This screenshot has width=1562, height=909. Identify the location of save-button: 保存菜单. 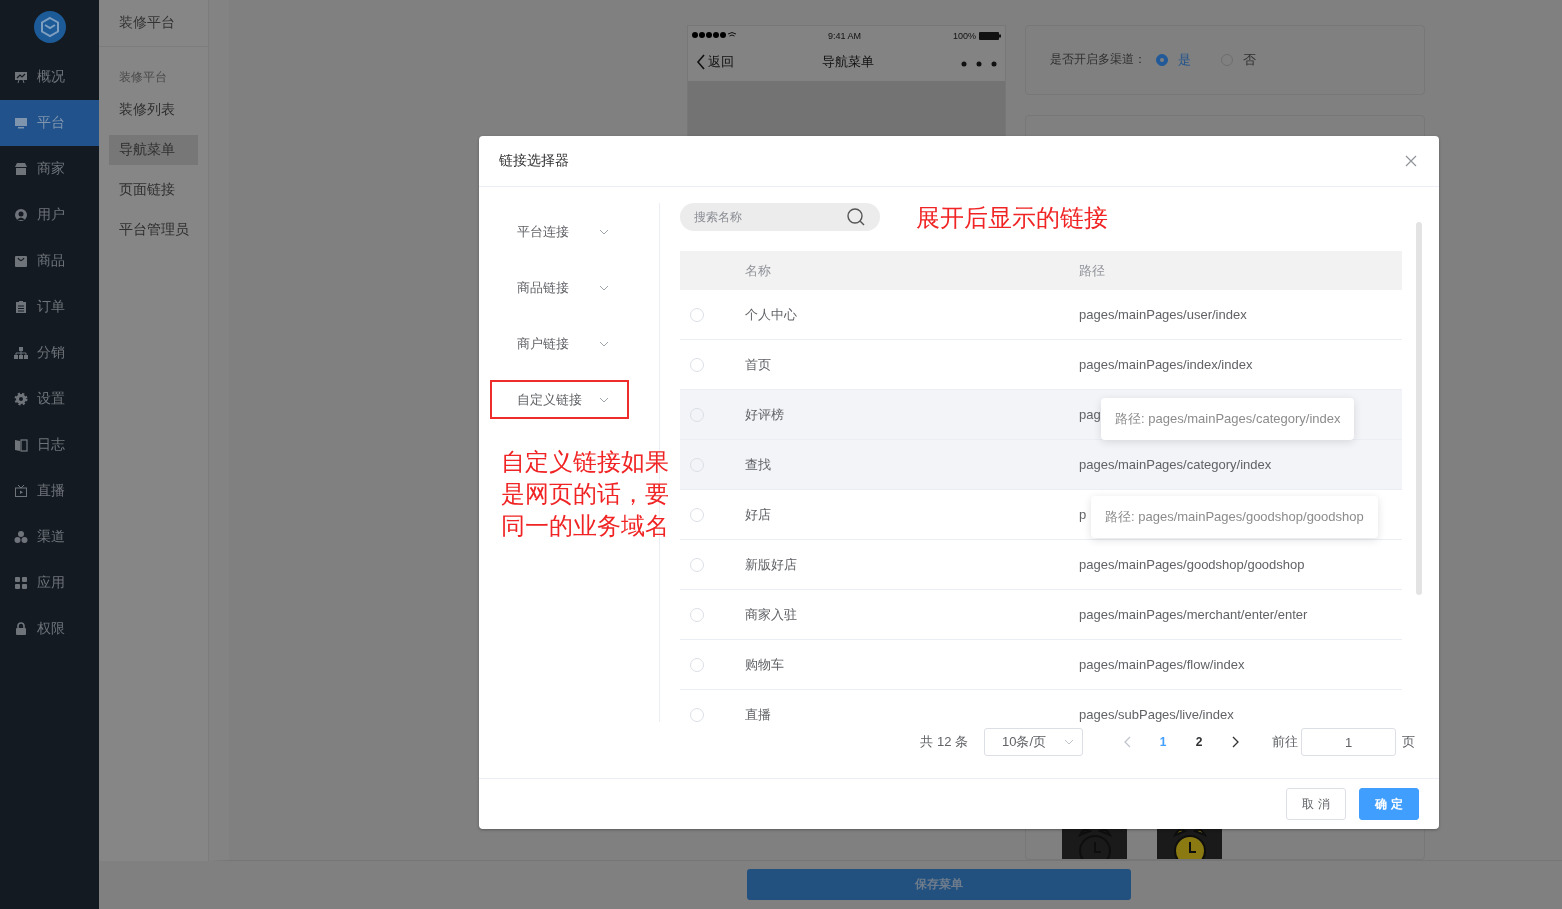
(939, 884).